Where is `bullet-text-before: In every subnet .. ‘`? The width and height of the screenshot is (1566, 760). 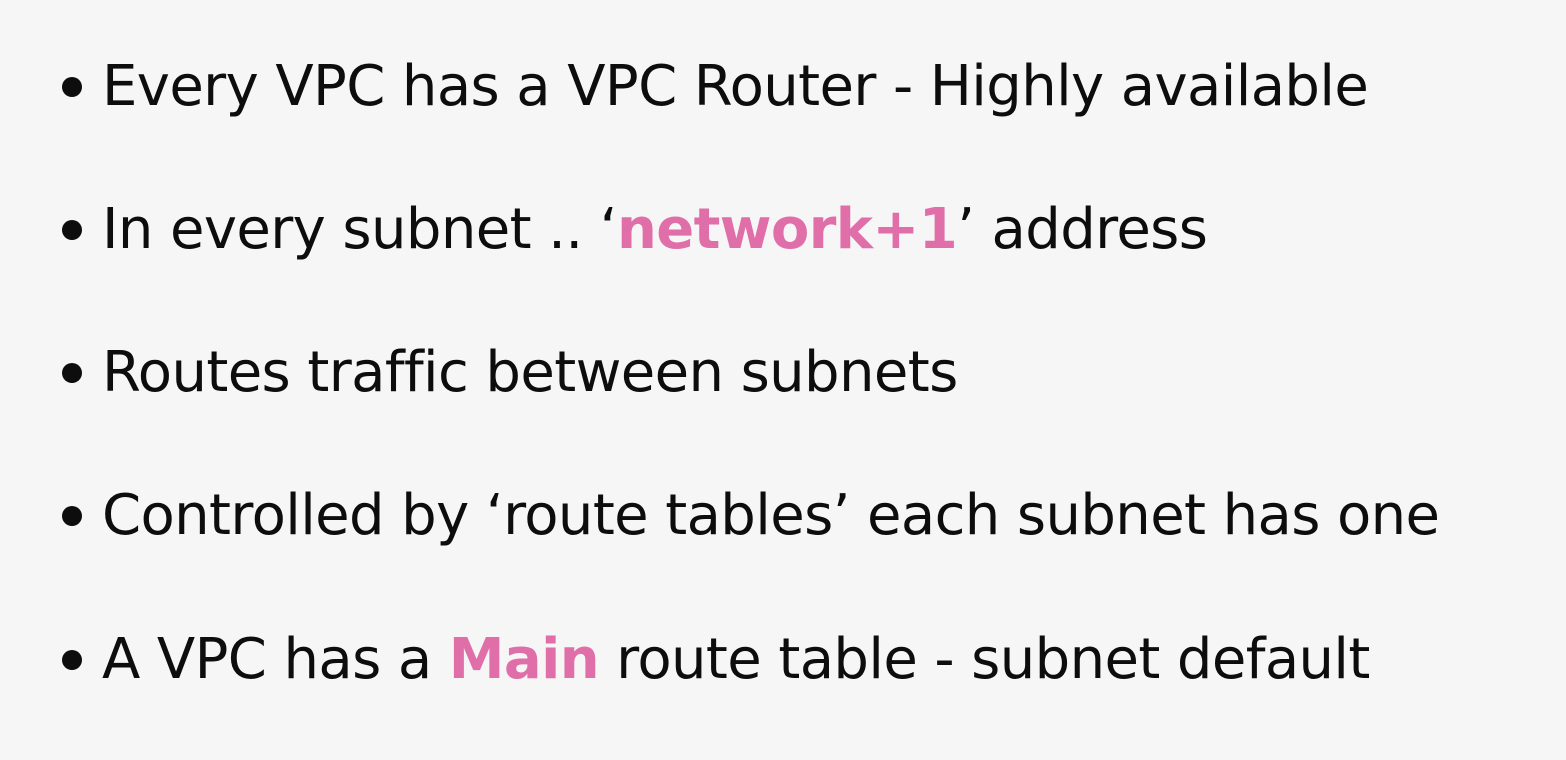
bullet-text-before: In every subnet .. ‘ is located at coordinates (360, 229).